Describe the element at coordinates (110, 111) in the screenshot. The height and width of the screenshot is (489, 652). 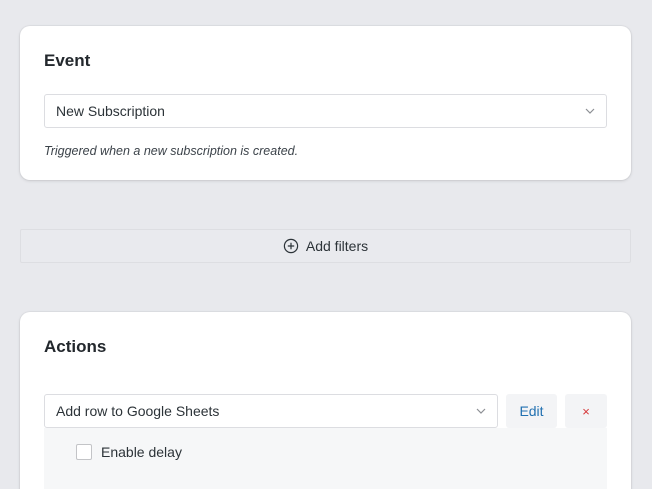
I see `event-select-value: New Subscription` at that location.